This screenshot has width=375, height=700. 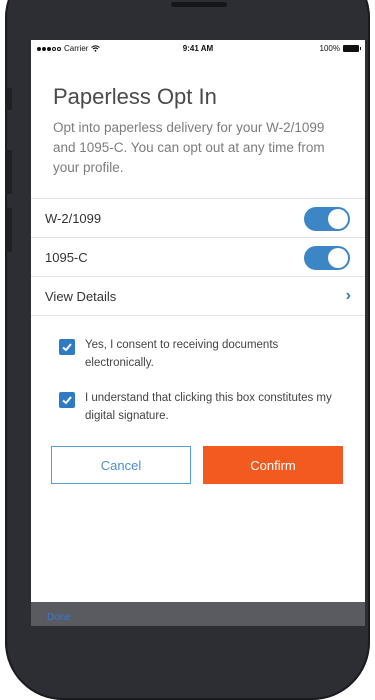 I want to click on consent-signature-checkbox, so click(x=67, y=400).